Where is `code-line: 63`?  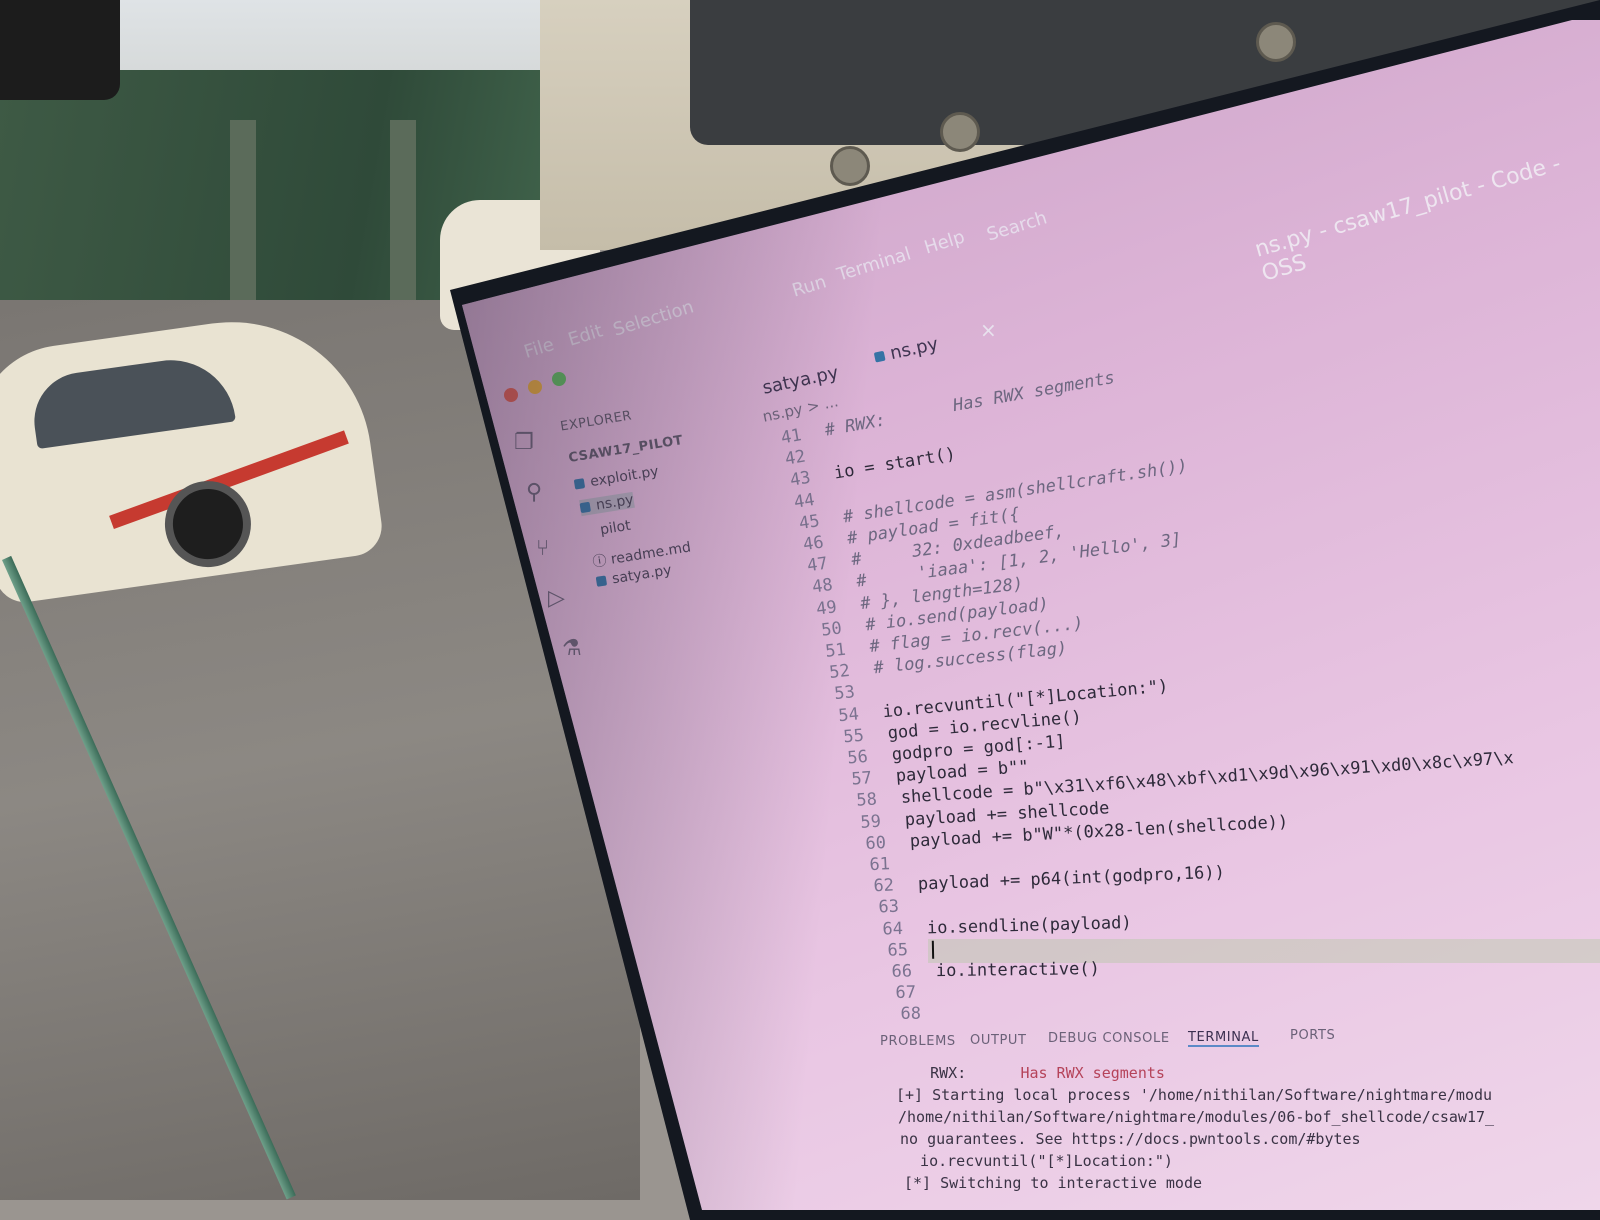 code-line: 63 is located at coordinates (890, 907).